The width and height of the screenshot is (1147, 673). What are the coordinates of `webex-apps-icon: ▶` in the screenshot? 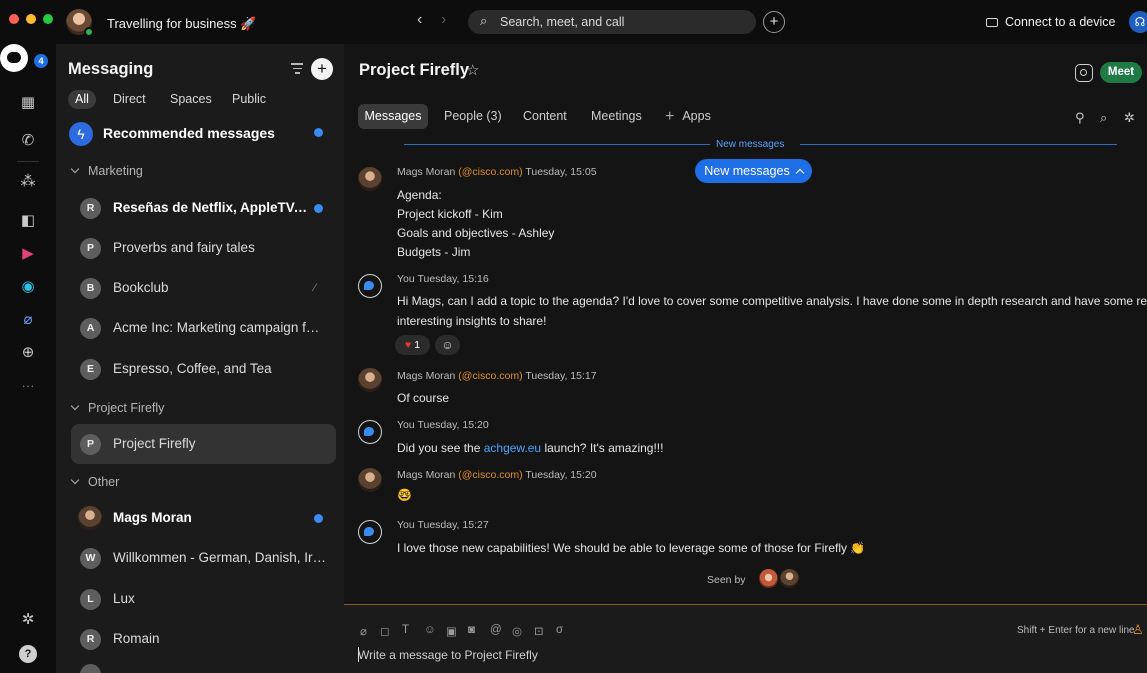 It's located at (28, 254).